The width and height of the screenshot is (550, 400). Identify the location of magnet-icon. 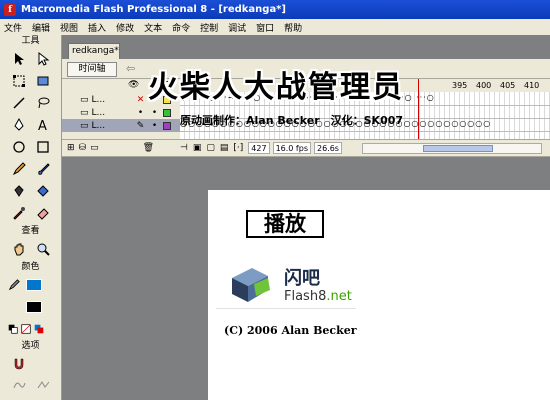
(19, 363).